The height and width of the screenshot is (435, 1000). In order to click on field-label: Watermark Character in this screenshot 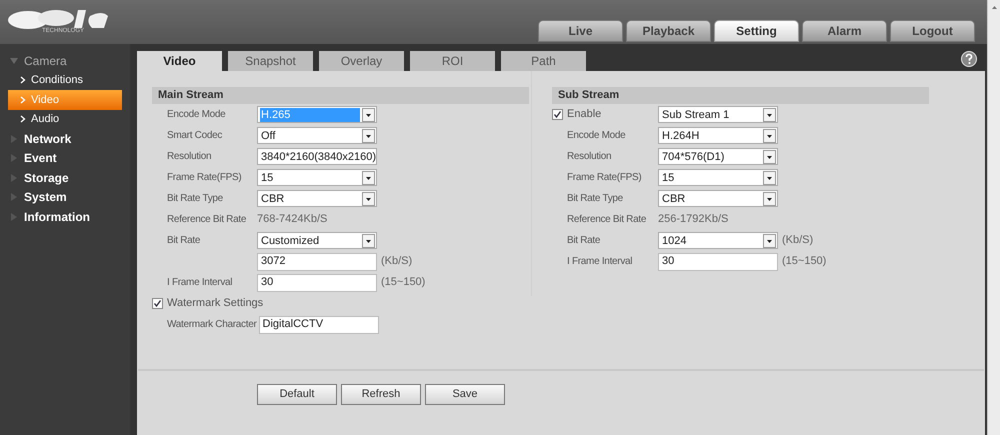, I will do `click(212, 325)`.